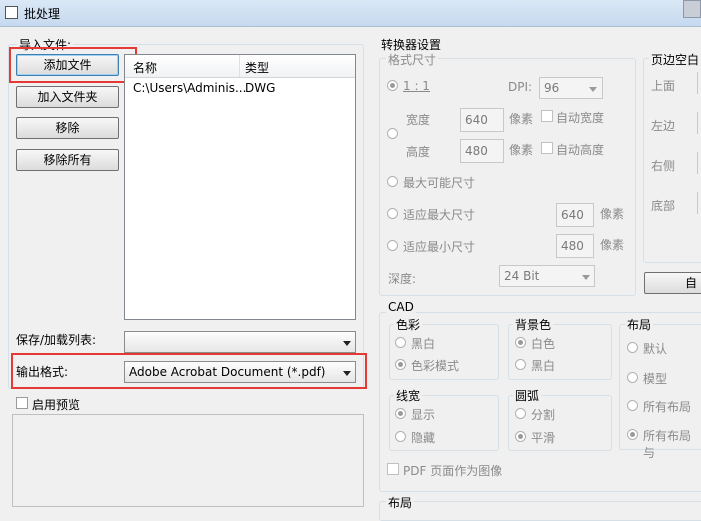  I want to click on color-mode-radio, so click(400, 364).